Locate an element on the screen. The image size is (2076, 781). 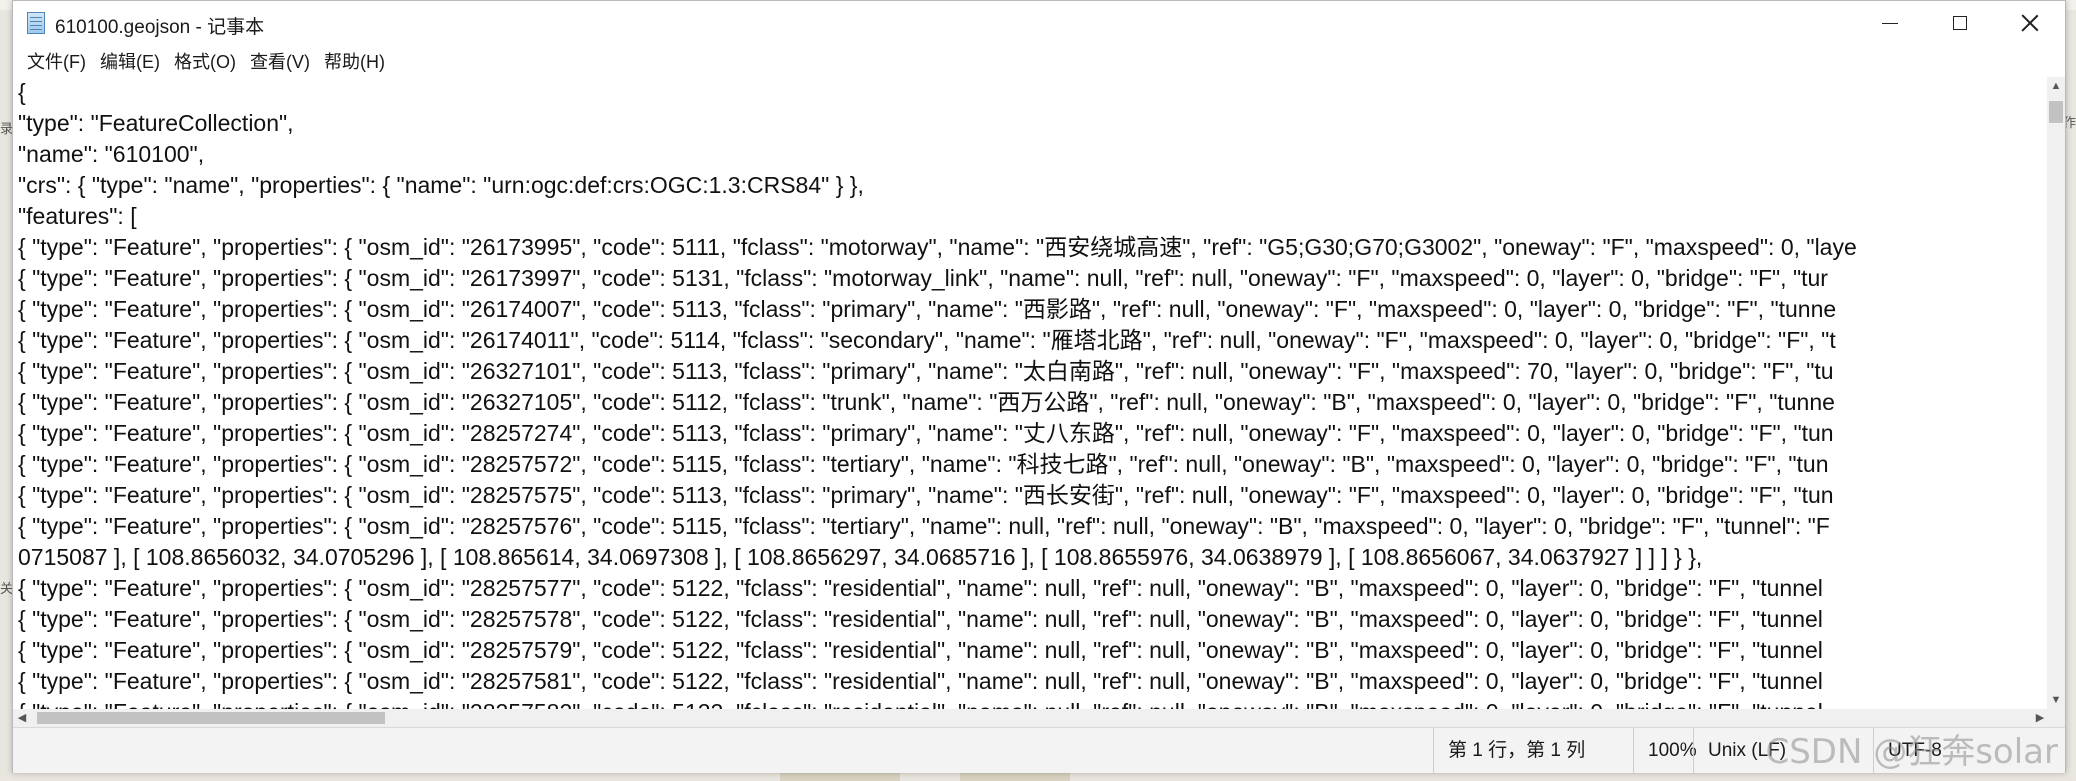
menu-bar: 文件(F) 编辑(E) 格式(O) 查看(V) 帮助(H) is located at coordinates (1039, 61).